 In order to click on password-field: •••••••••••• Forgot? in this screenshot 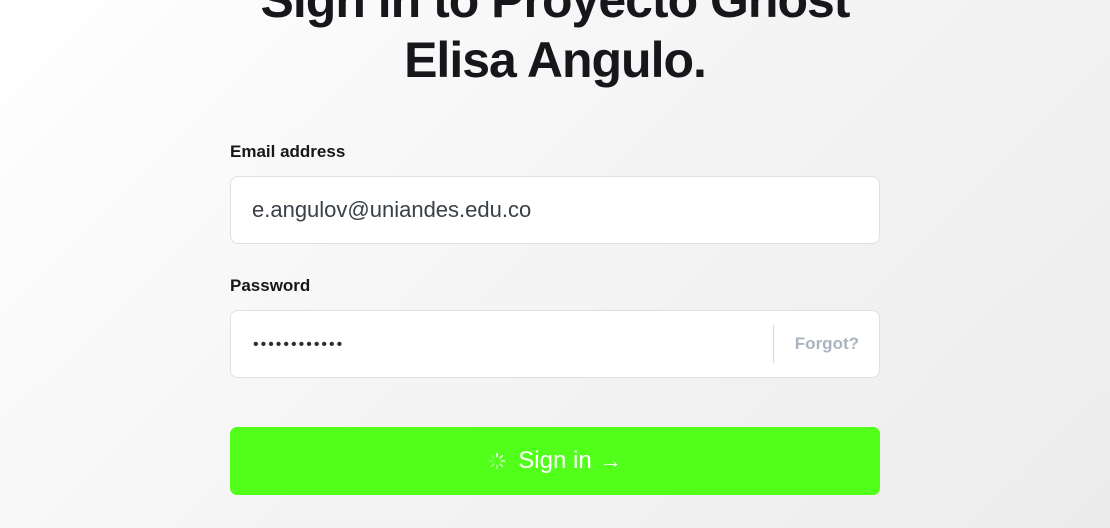, I will do `click(555, 344)`.